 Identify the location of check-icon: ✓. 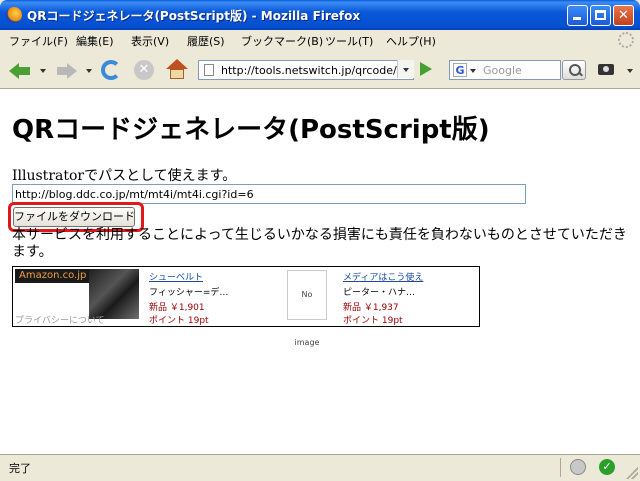
(607, 467).